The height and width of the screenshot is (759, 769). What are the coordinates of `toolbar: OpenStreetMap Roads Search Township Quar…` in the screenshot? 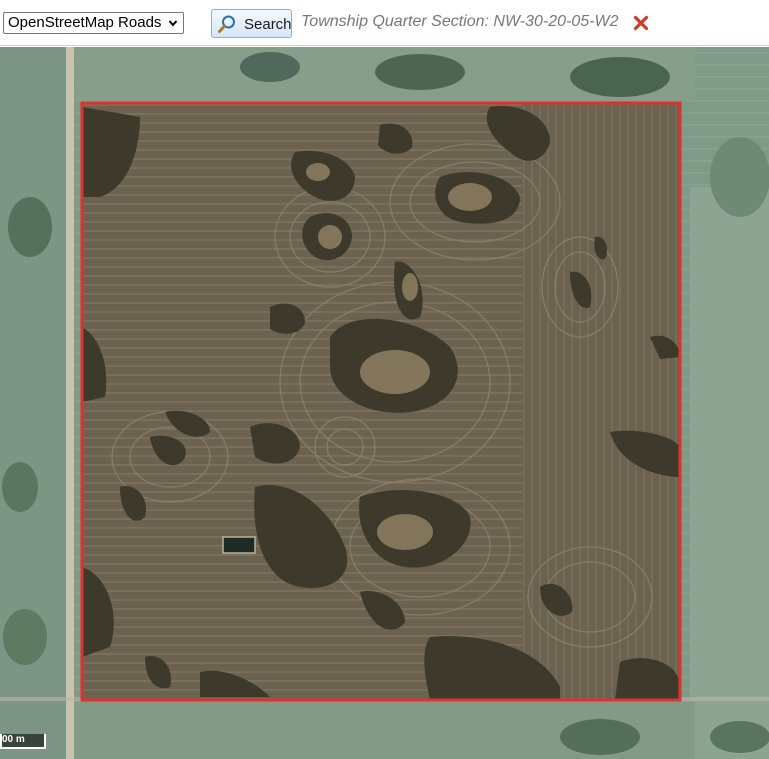 It's located at (384, 23).